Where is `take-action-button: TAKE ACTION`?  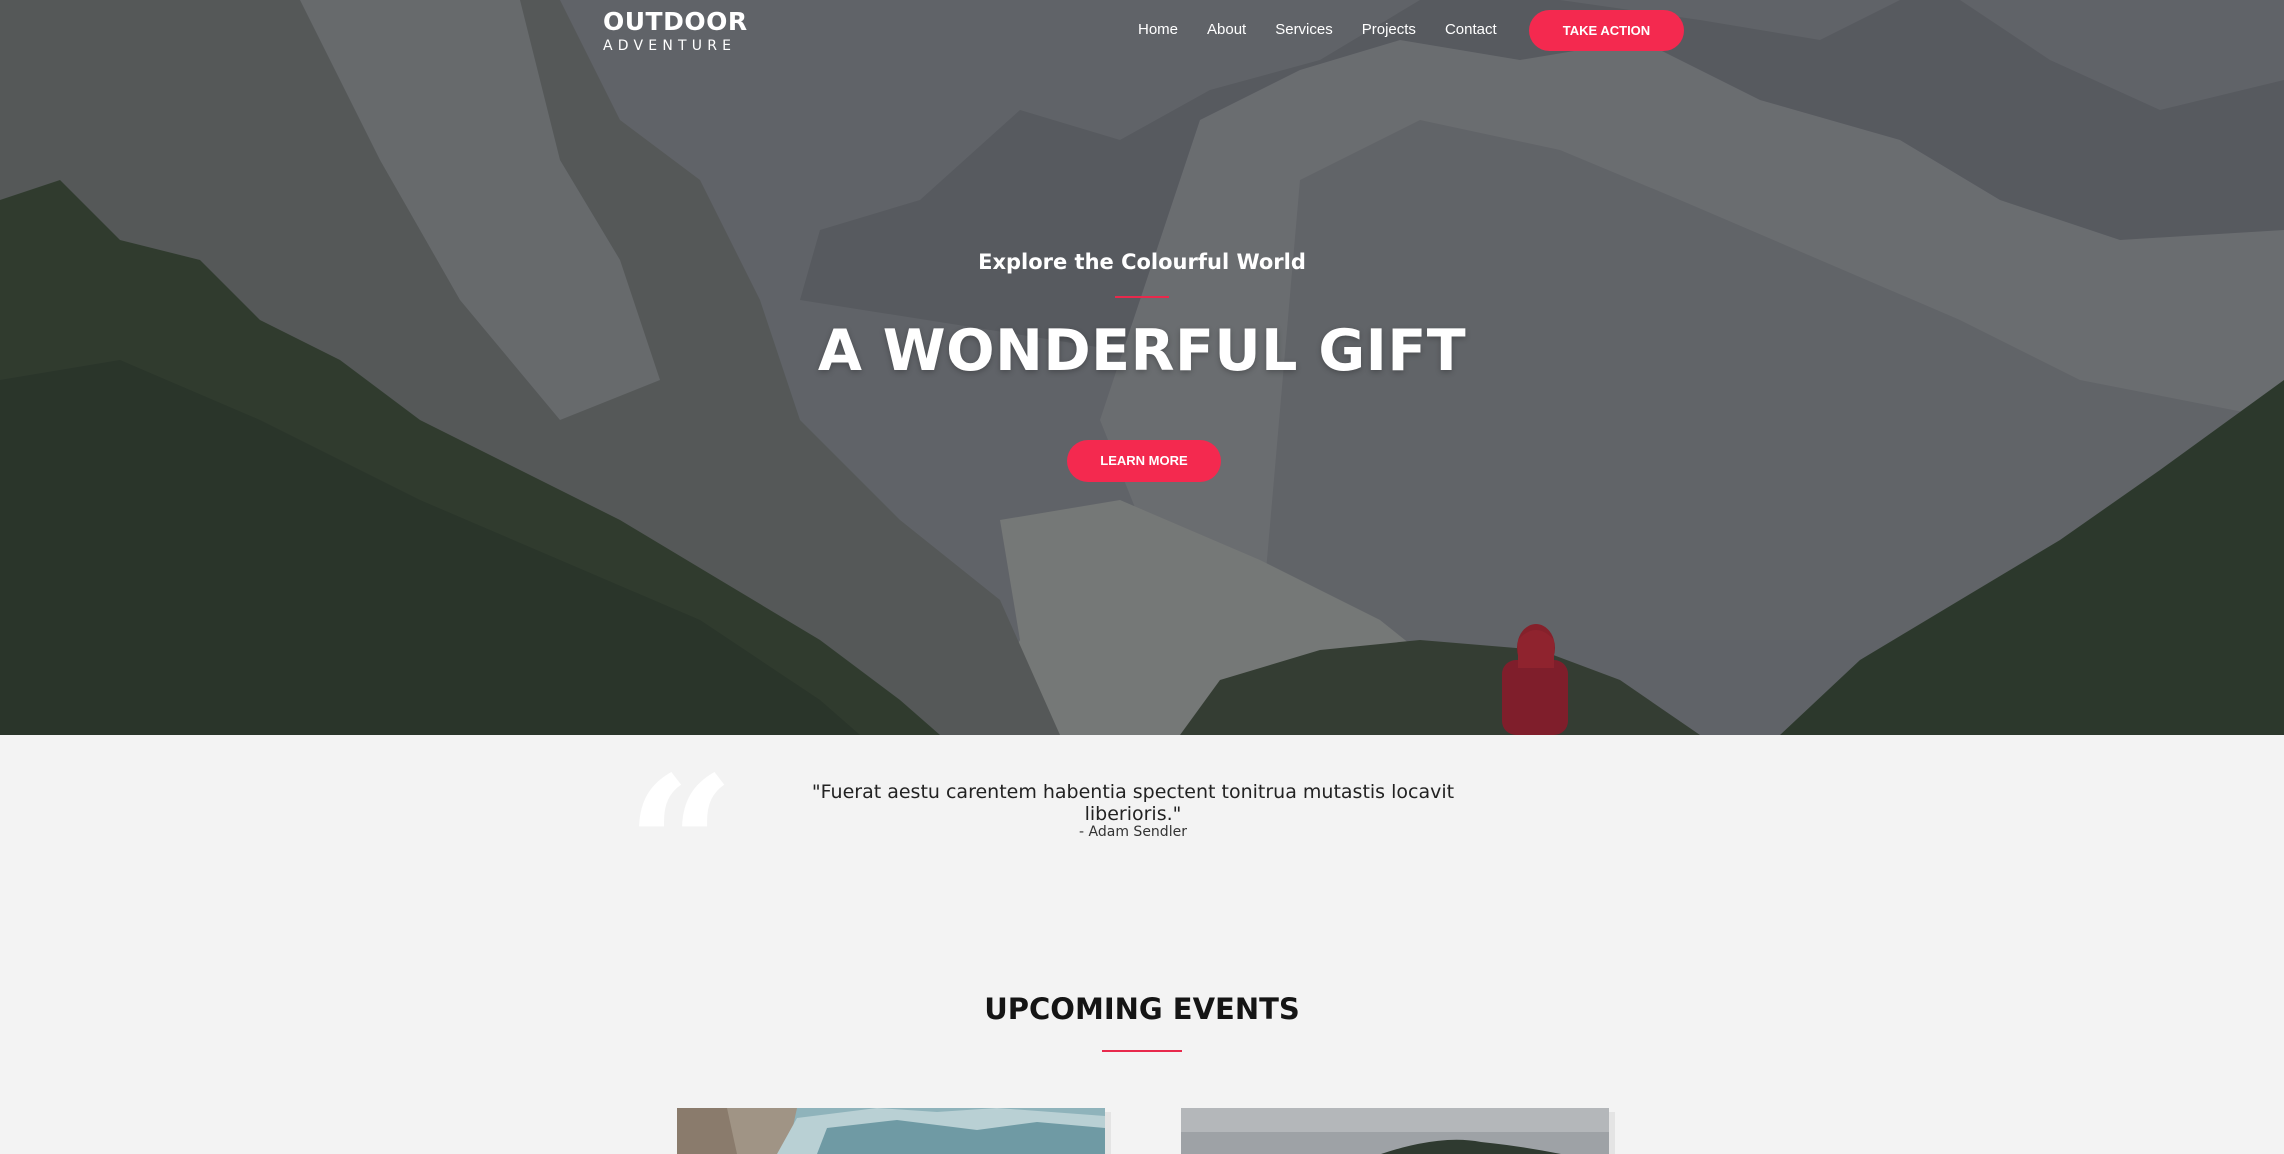 take-action-button: TAKE ACTION is located at coordinates (1606, 30).